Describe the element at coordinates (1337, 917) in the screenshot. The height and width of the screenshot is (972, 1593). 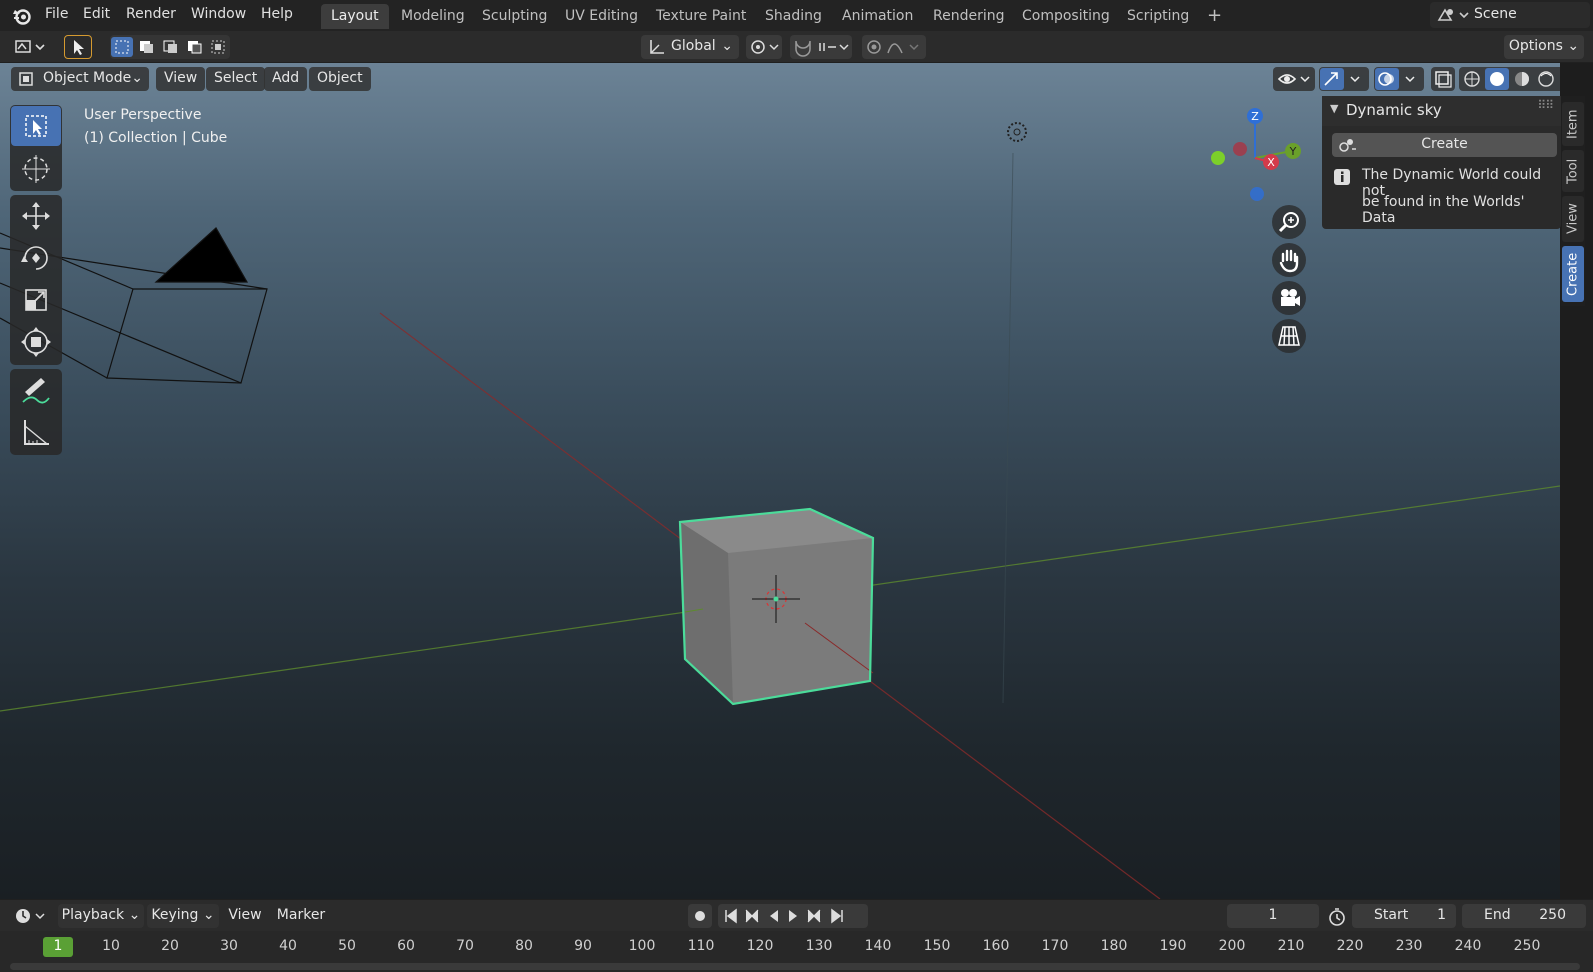
I see `stopwatch-icon` at that location.